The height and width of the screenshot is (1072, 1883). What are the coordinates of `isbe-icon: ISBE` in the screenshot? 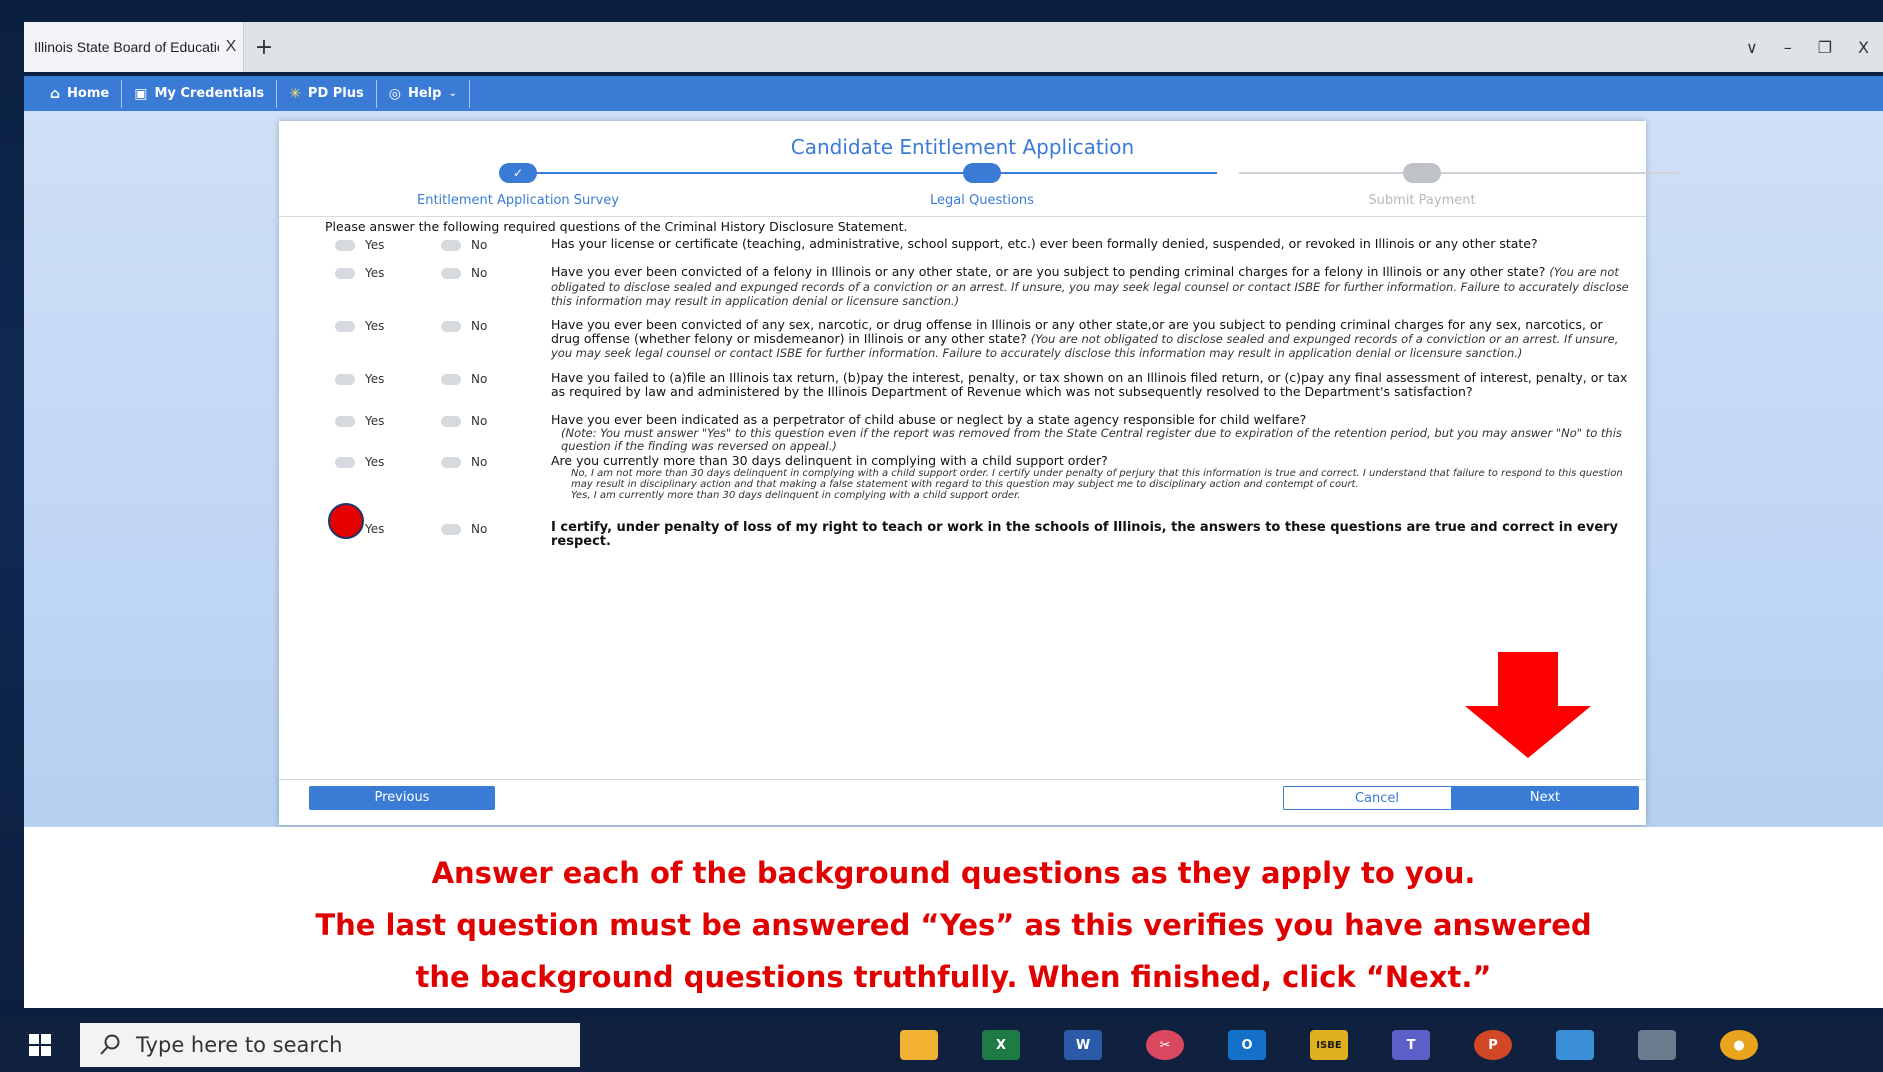 It's located at (1329, 1045).